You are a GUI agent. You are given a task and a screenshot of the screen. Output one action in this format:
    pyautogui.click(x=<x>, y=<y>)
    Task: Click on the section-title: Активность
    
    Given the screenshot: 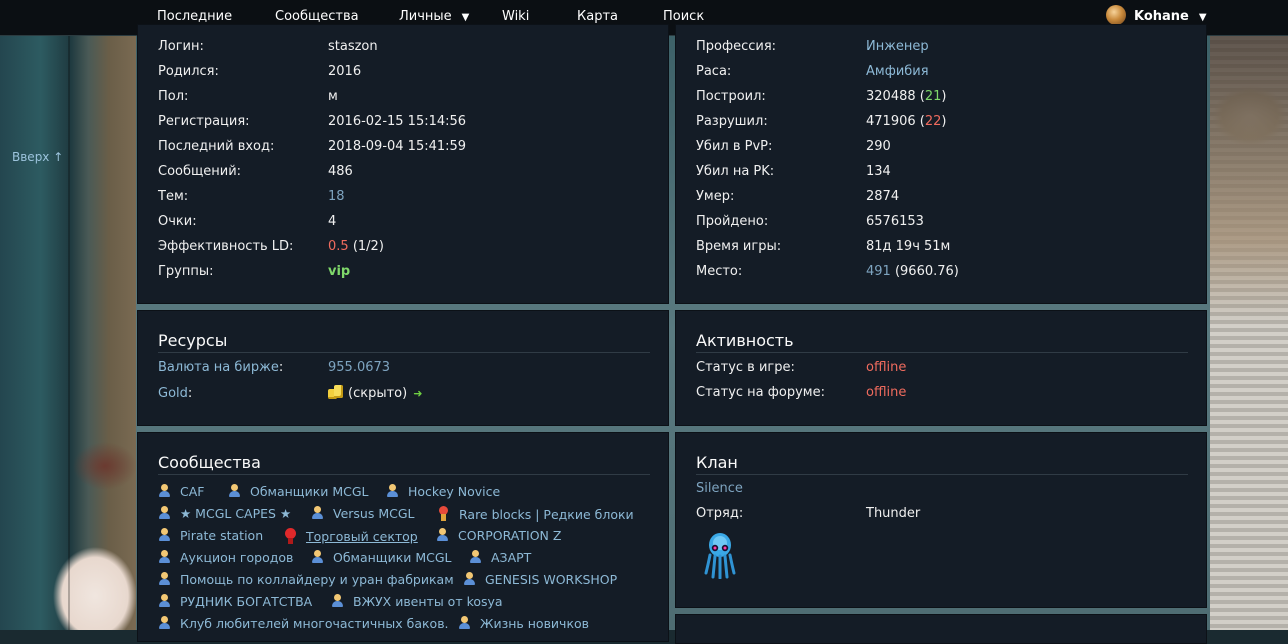 What is the action you would take?
    pyautogui.click(x=942, y=342)
    